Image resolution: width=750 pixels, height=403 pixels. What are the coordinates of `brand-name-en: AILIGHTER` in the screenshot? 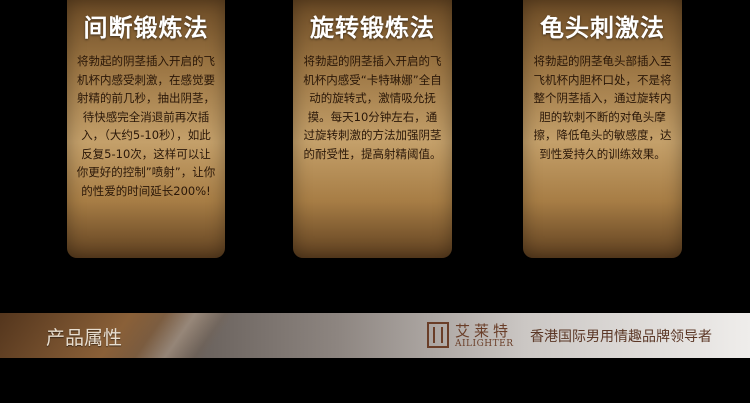 It's located at (484, 344).